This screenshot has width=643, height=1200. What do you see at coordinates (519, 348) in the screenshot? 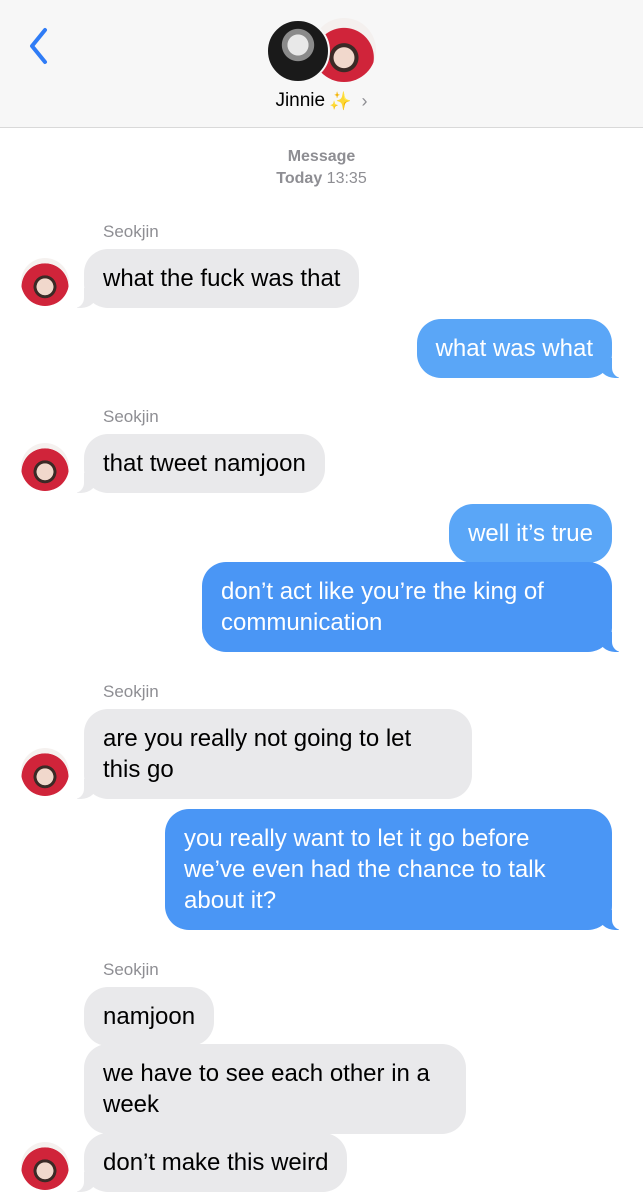
I see `message-bubble-outgoing: what was what` at bounding box center [519, 348].